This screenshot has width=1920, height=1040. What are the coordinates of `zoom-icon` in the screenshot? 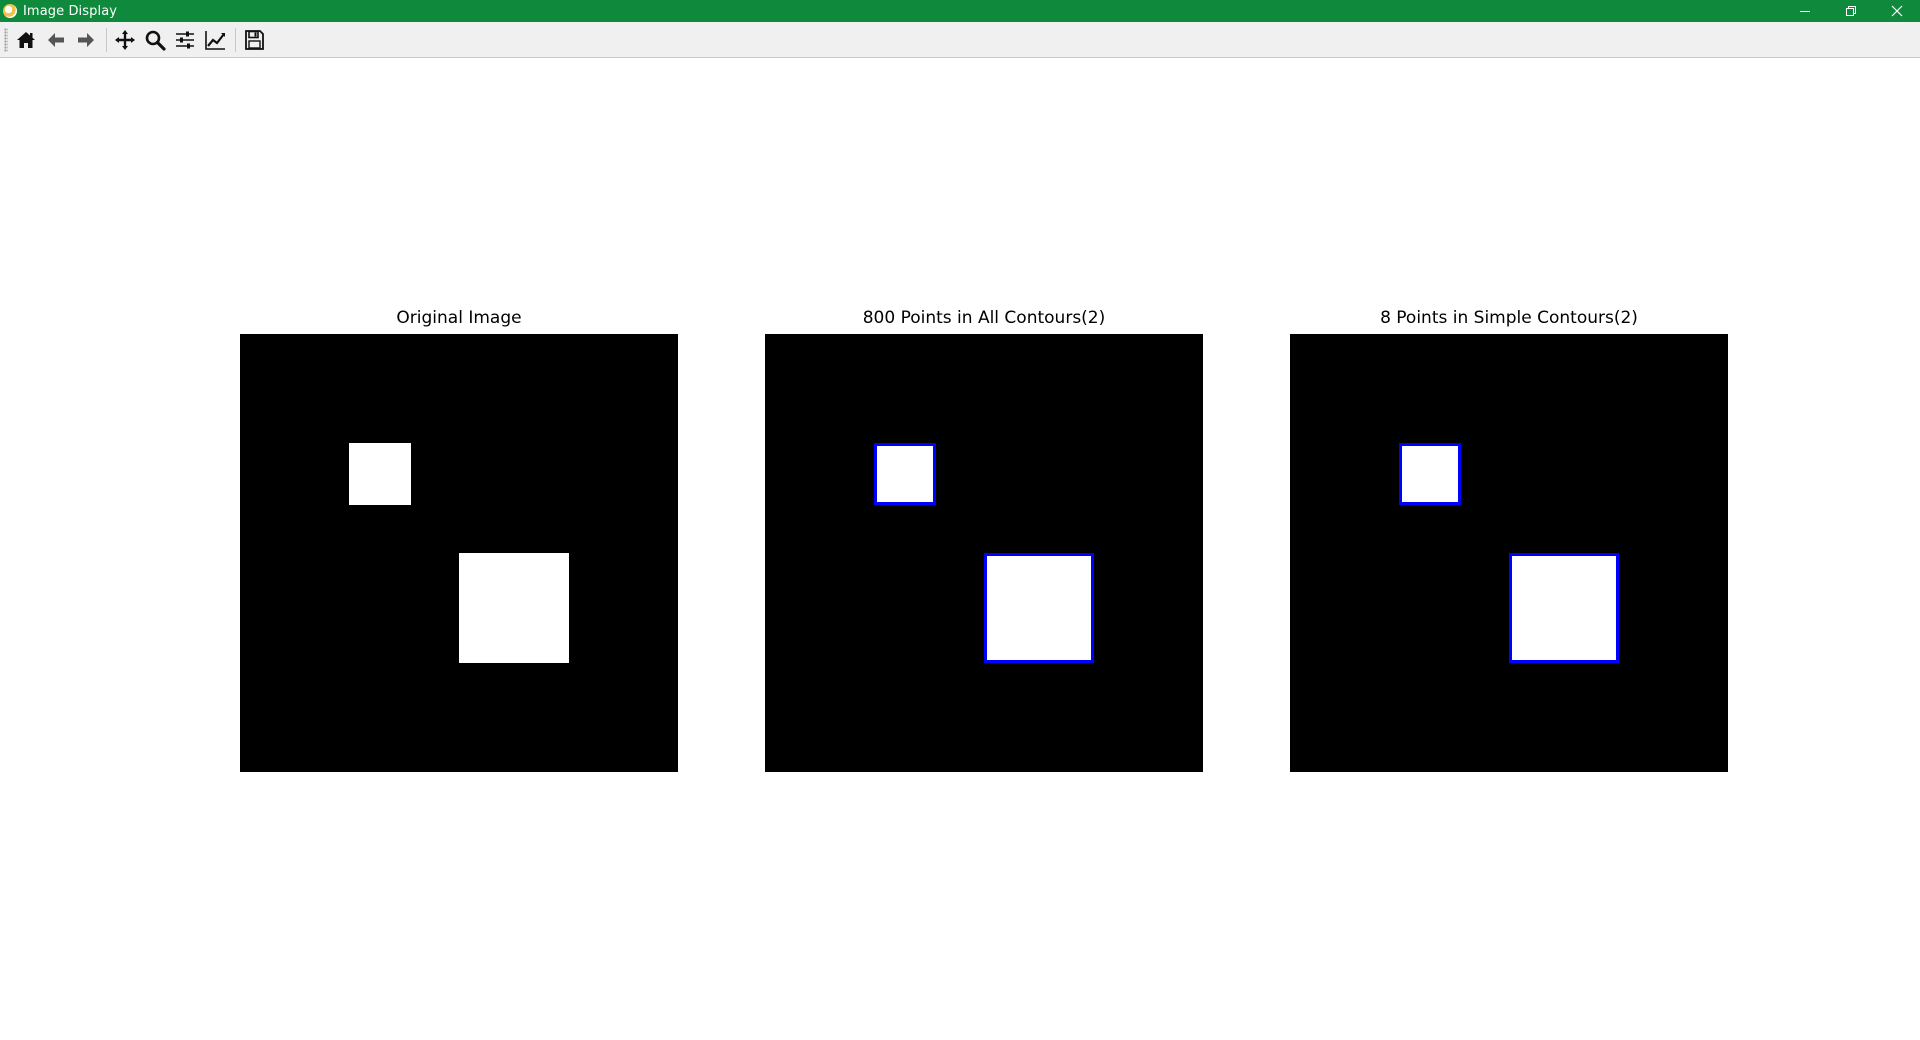 It's located at (155, 40).